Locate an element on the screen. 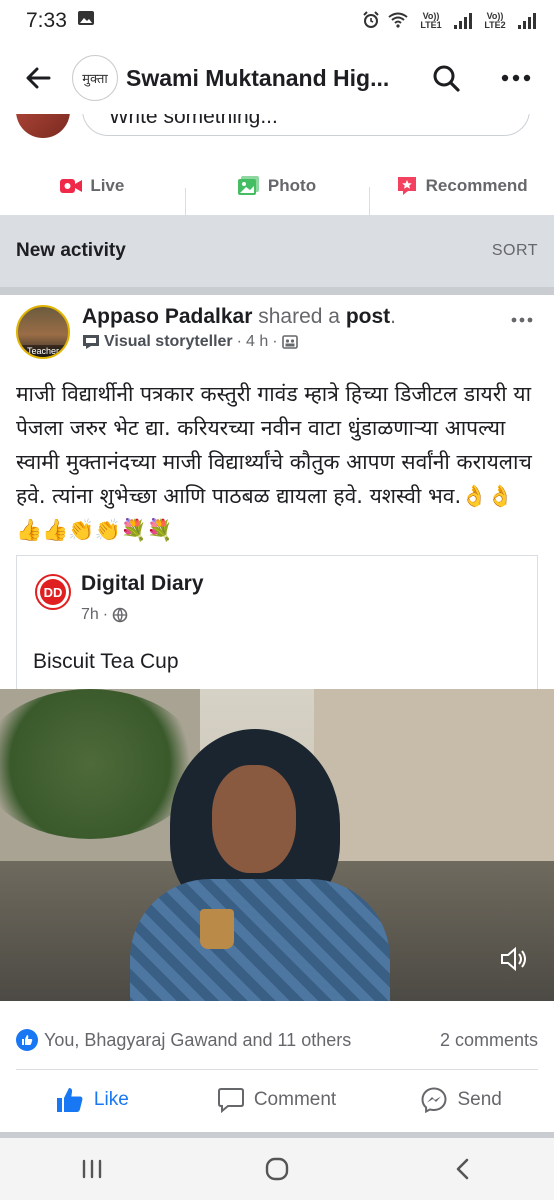 The width and height of the screenshot is (554, 1200). clock: 7:33 is located at coordinates (46, 20).